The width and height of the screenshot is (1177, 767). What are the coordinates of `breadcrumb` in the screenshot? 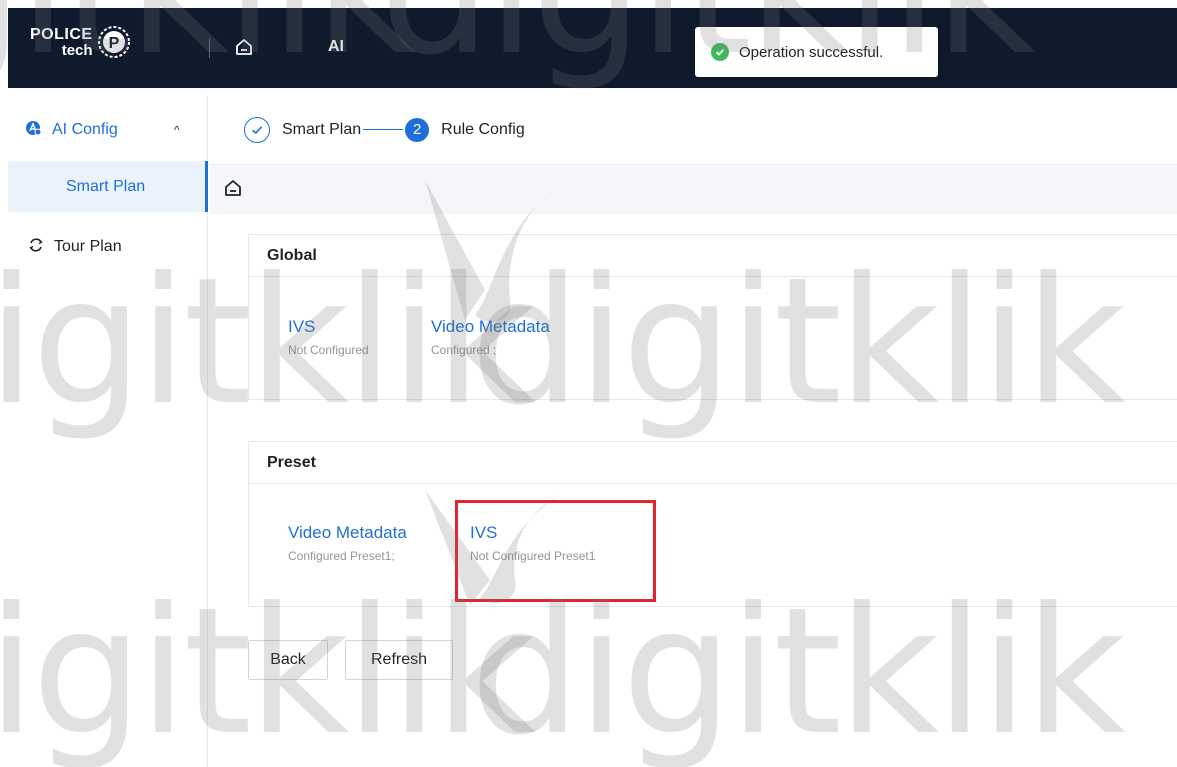 It's located at (693, 190).